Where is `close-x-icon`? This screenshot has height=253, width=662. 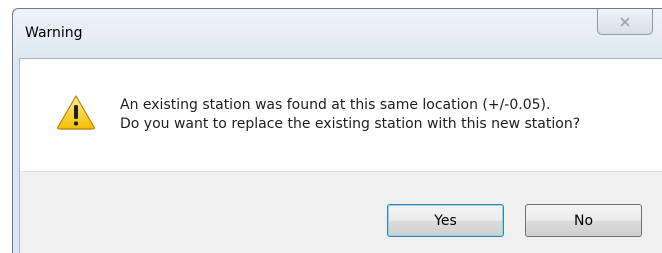 close-x-icon is located at coordinates (625, 21).